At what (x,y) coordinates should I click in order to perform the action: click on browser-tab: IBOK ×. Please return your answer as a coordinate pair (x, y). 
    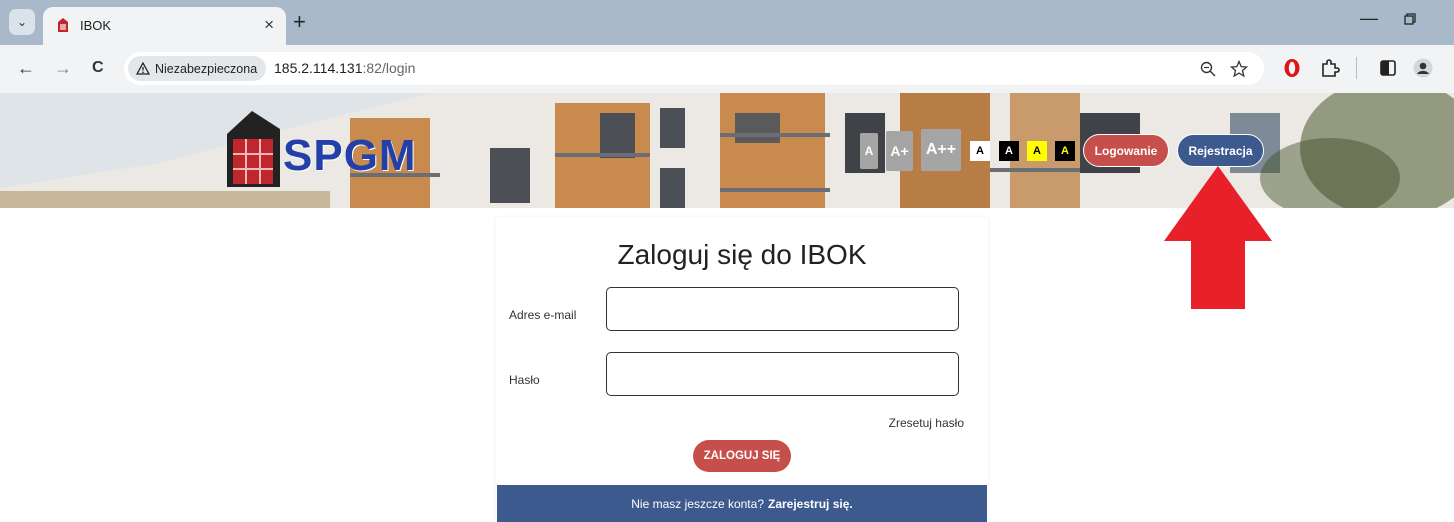
    Looking at the image, I should click on (164, 26).